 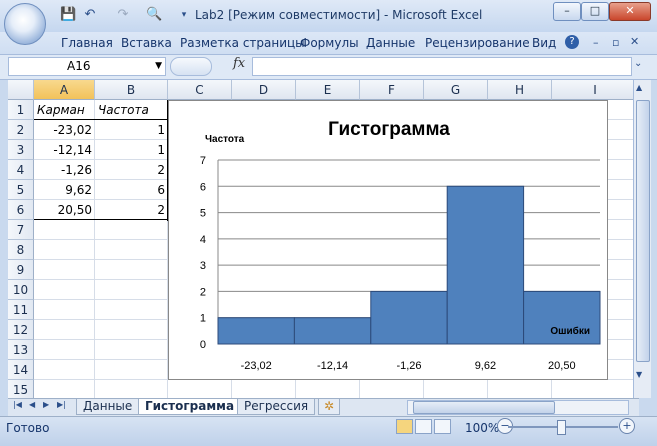 What do you see at coordinates (21, 150) in the screenshot?
I see `row-header: 3` at bounding box center [21, 150].